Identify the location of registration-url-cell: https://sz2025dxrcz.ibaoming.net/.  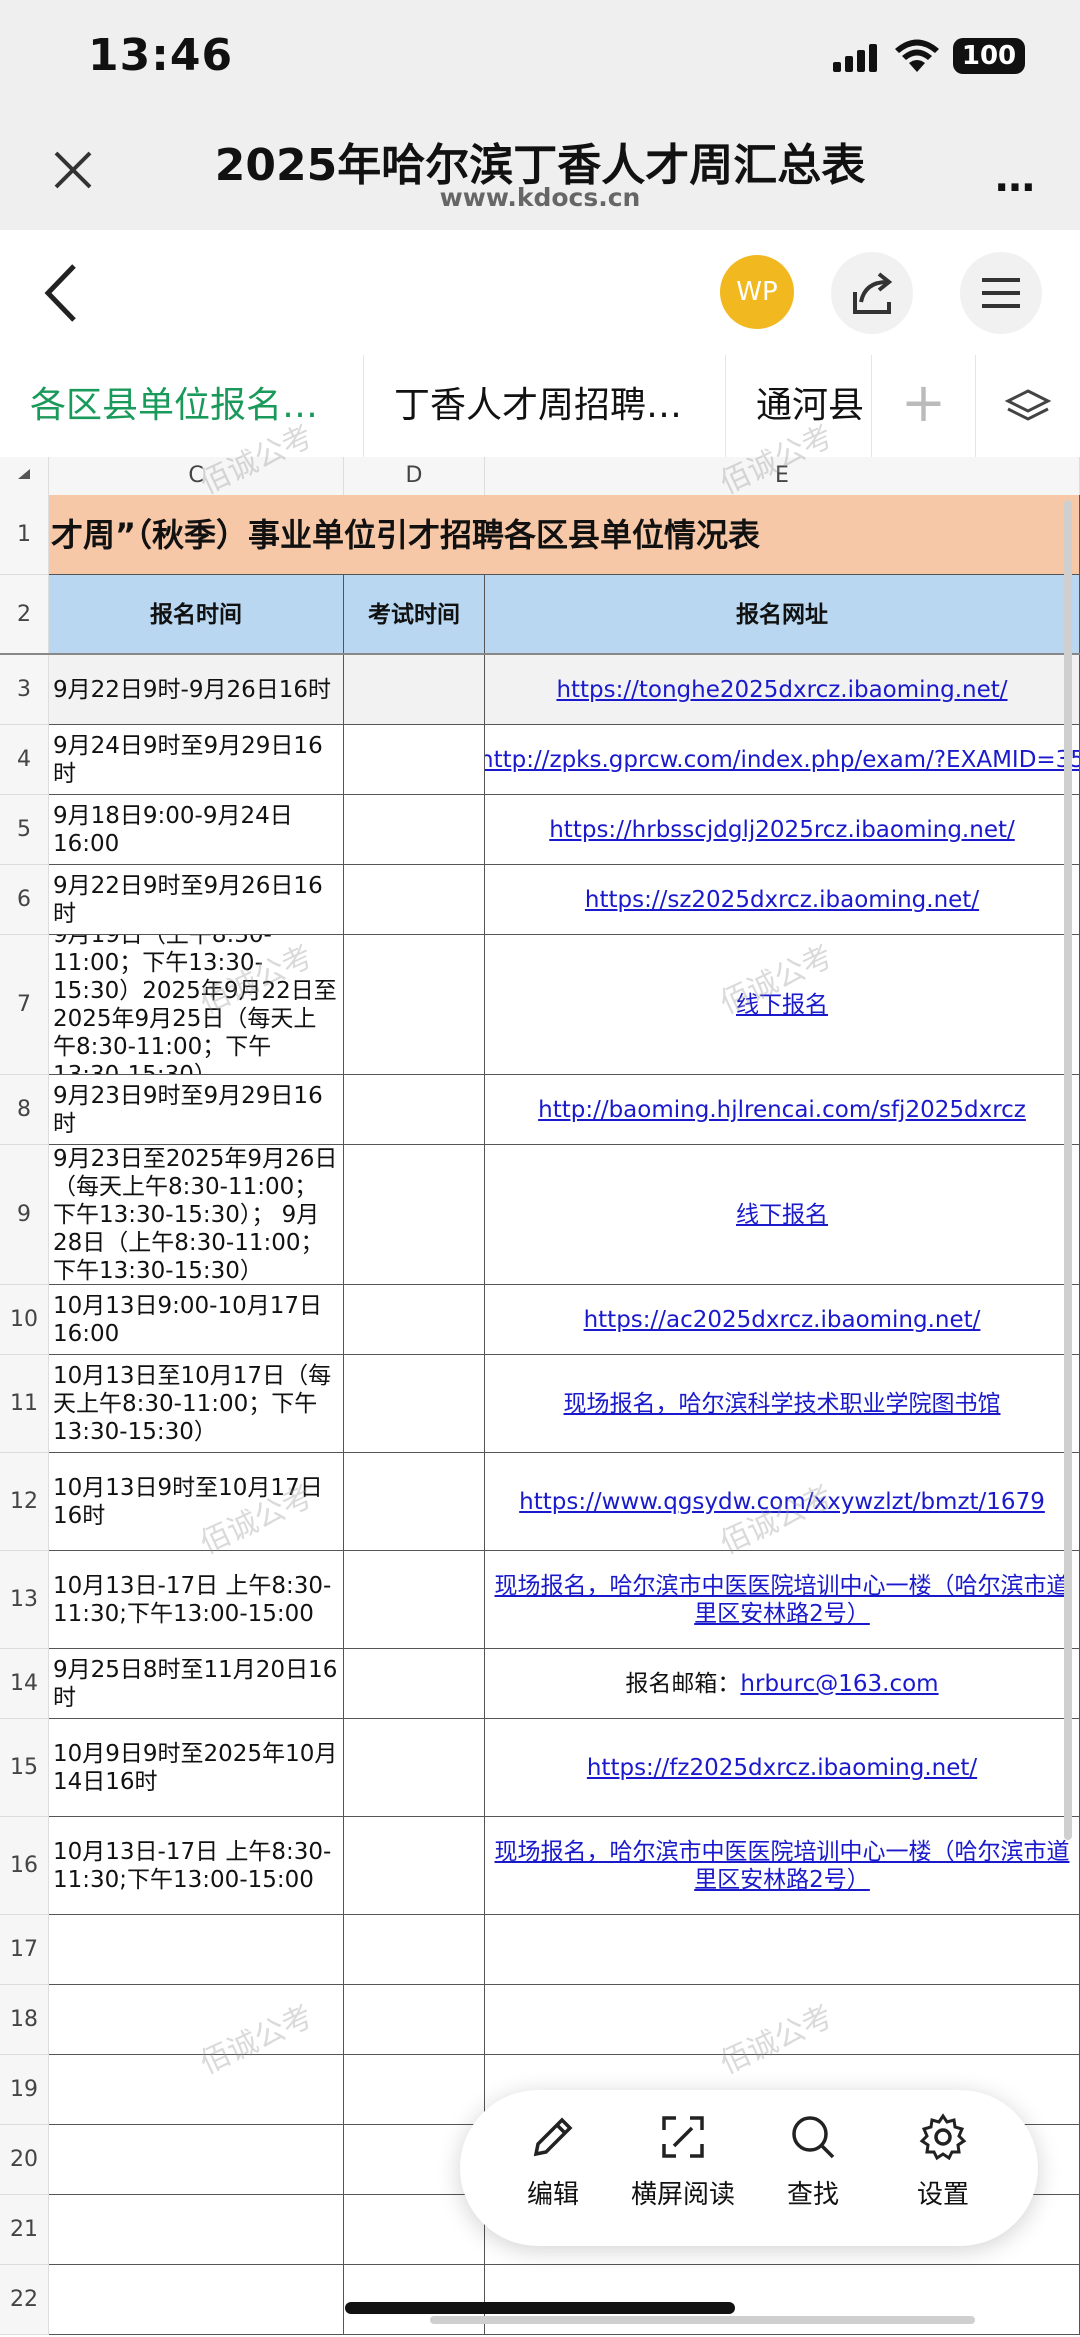
(782, 900).